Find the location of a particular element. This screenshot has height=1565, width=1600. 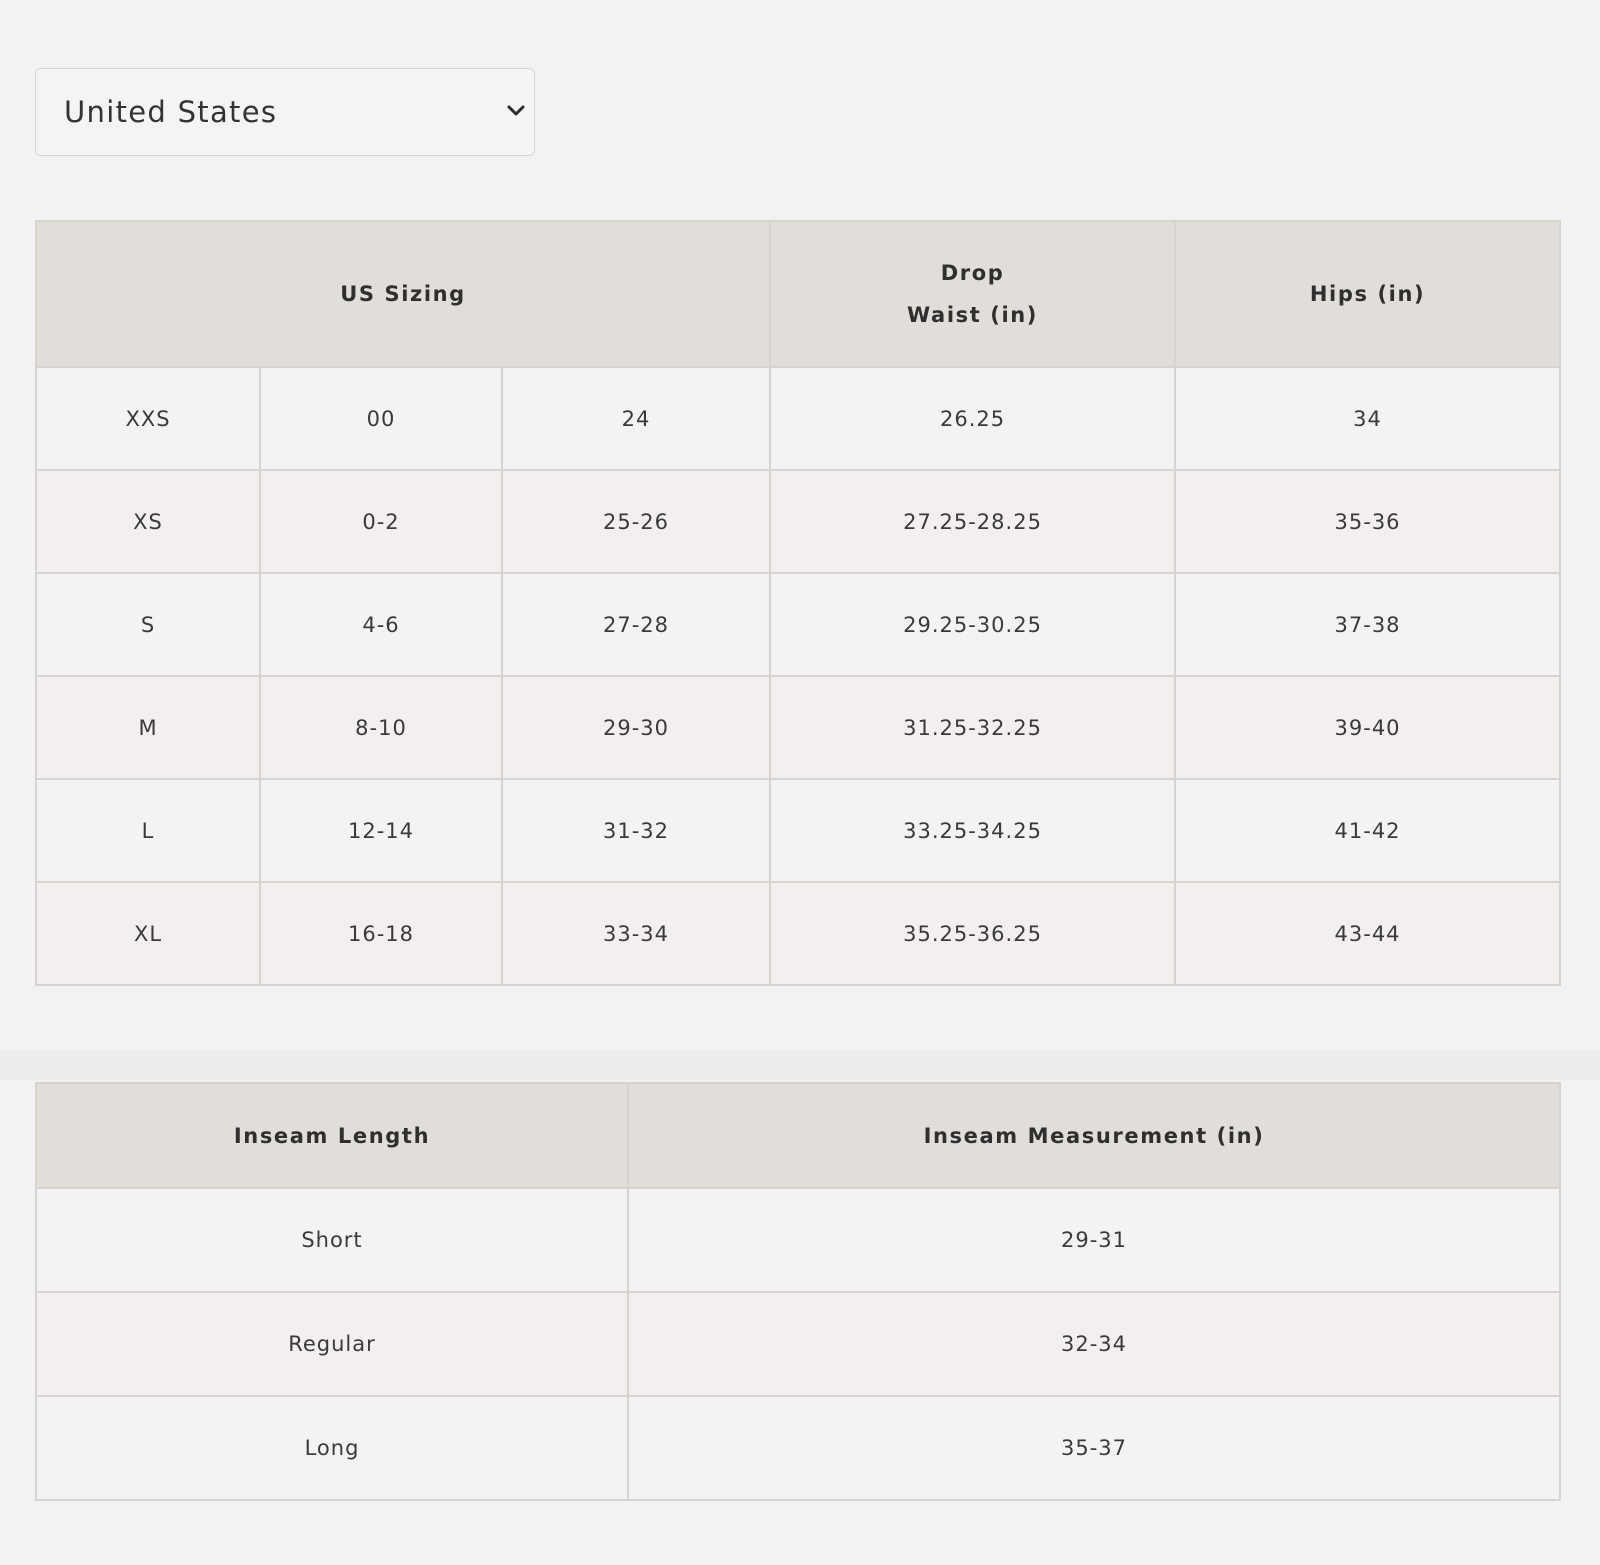

hips-cell: 41-42 is located at coordinates (1368, 830).